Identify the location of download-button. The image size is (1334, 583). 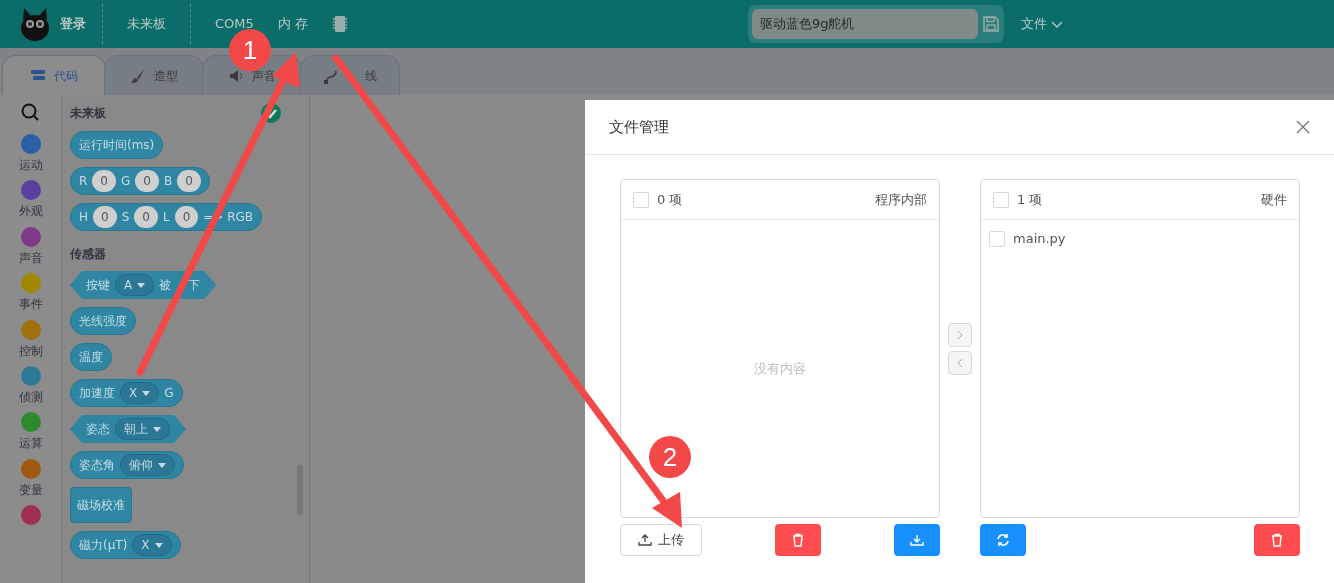
(917, 540).